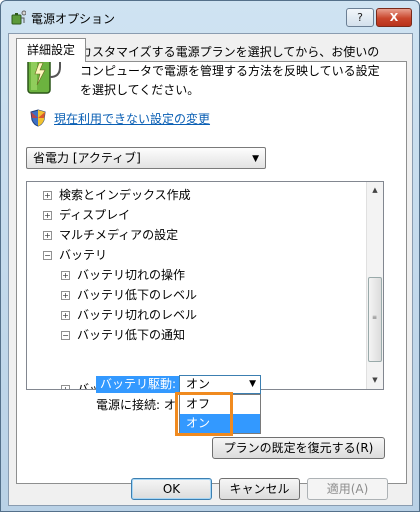  I want to click on tree-item-search-indexing: + 検索とインデックス作成, so click(117, 195).